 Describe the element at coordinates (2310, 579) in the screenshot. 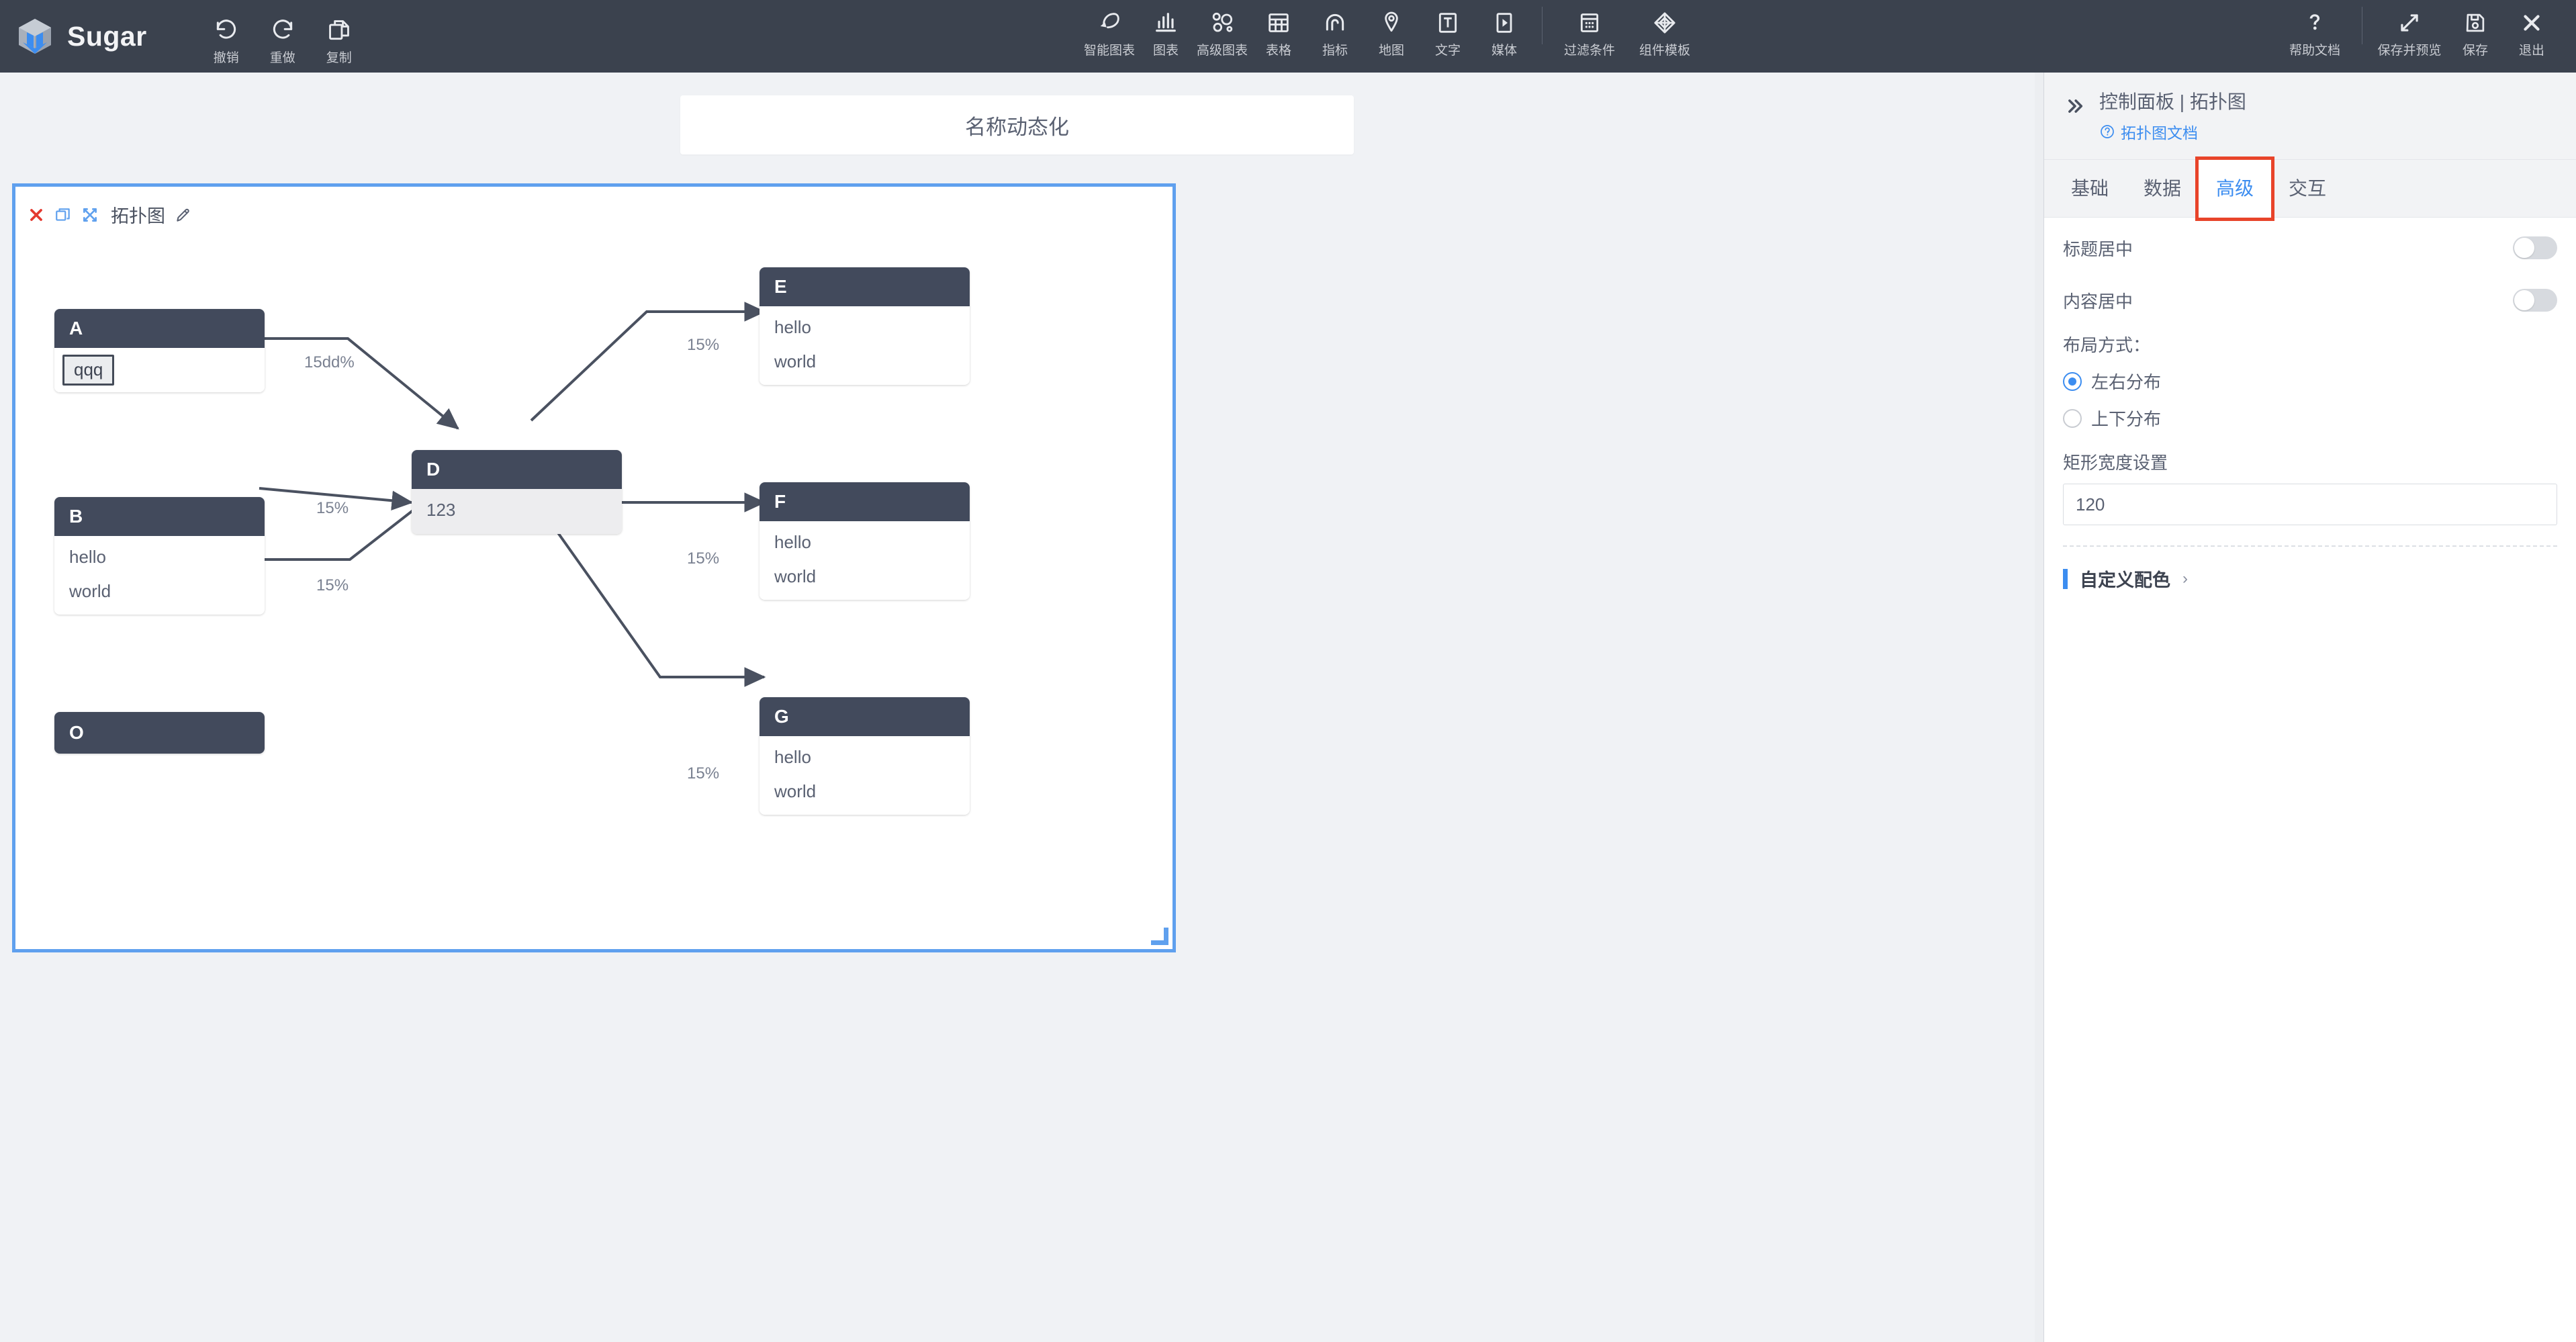

I see `custom-color-section: 自定义配色 ›` at that location.